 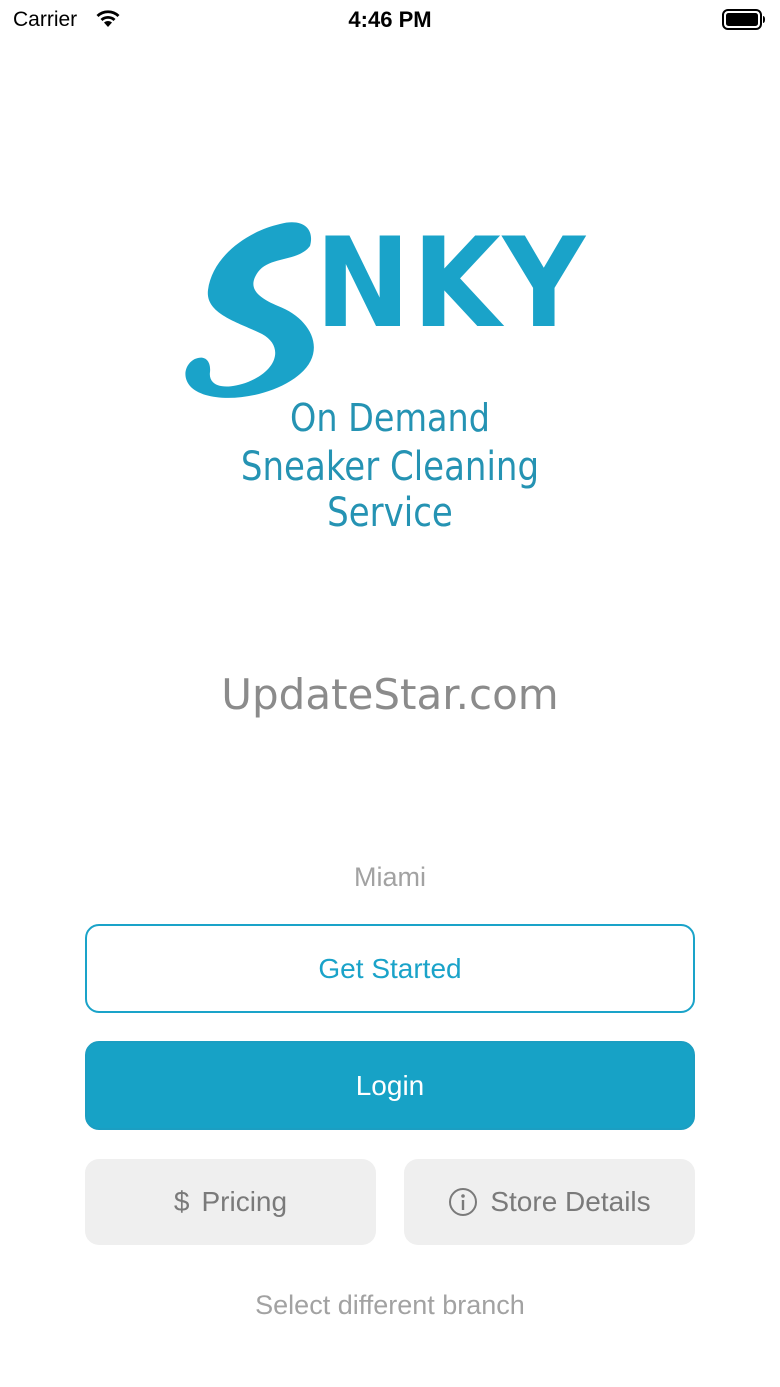 I want to click on login-button: Login, so click(x=390, y=1085).